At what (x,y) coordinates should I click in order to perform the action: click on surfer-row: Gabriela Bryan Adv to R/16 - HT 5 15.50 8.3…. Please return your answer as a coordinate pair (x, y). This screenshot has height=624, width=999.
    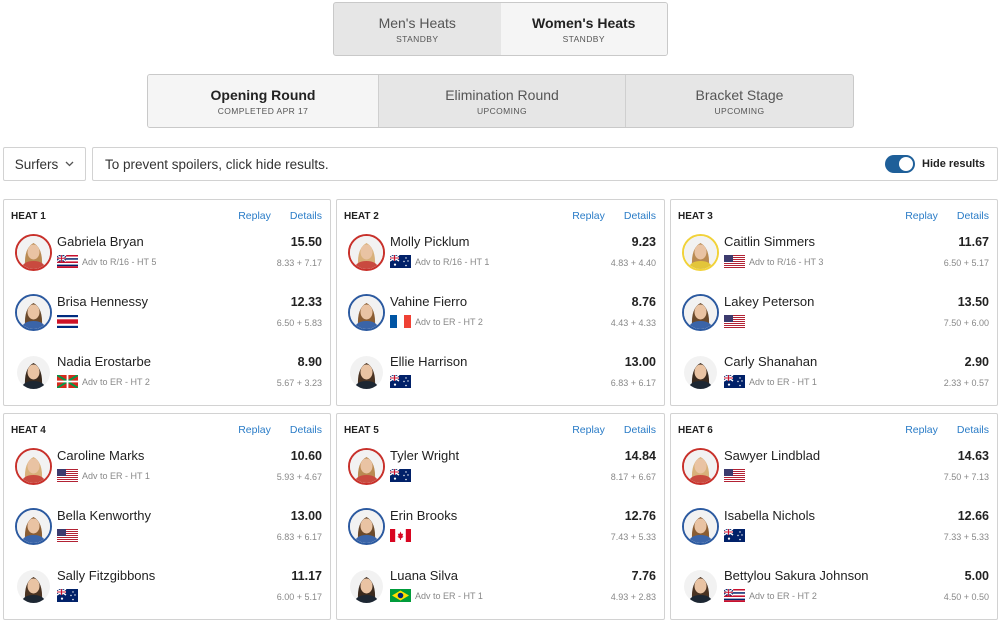
    Looking at the image, I should click on (168, 262).